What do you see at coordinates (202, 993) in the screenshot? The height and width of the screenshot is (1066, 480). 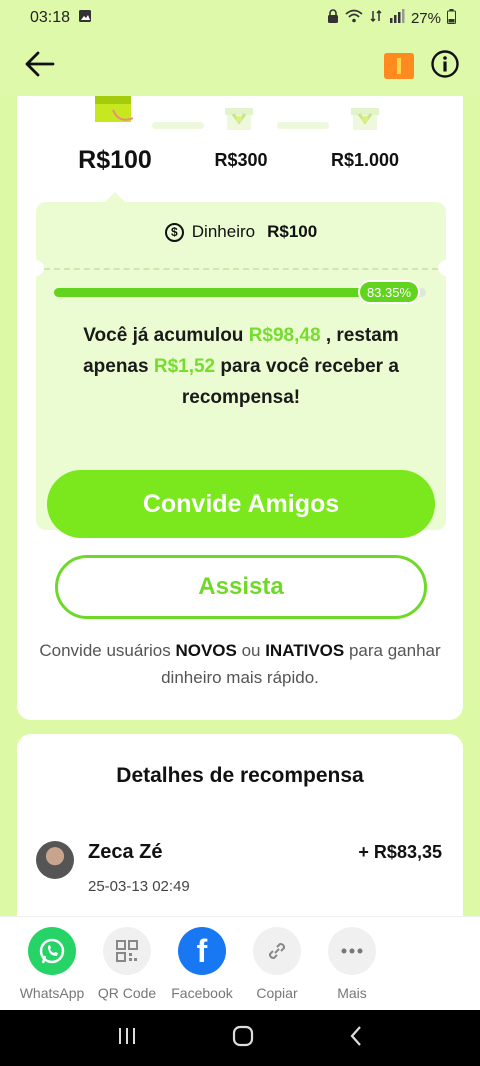 I see `share-label: Facebook` at bounding box center [202, 993].